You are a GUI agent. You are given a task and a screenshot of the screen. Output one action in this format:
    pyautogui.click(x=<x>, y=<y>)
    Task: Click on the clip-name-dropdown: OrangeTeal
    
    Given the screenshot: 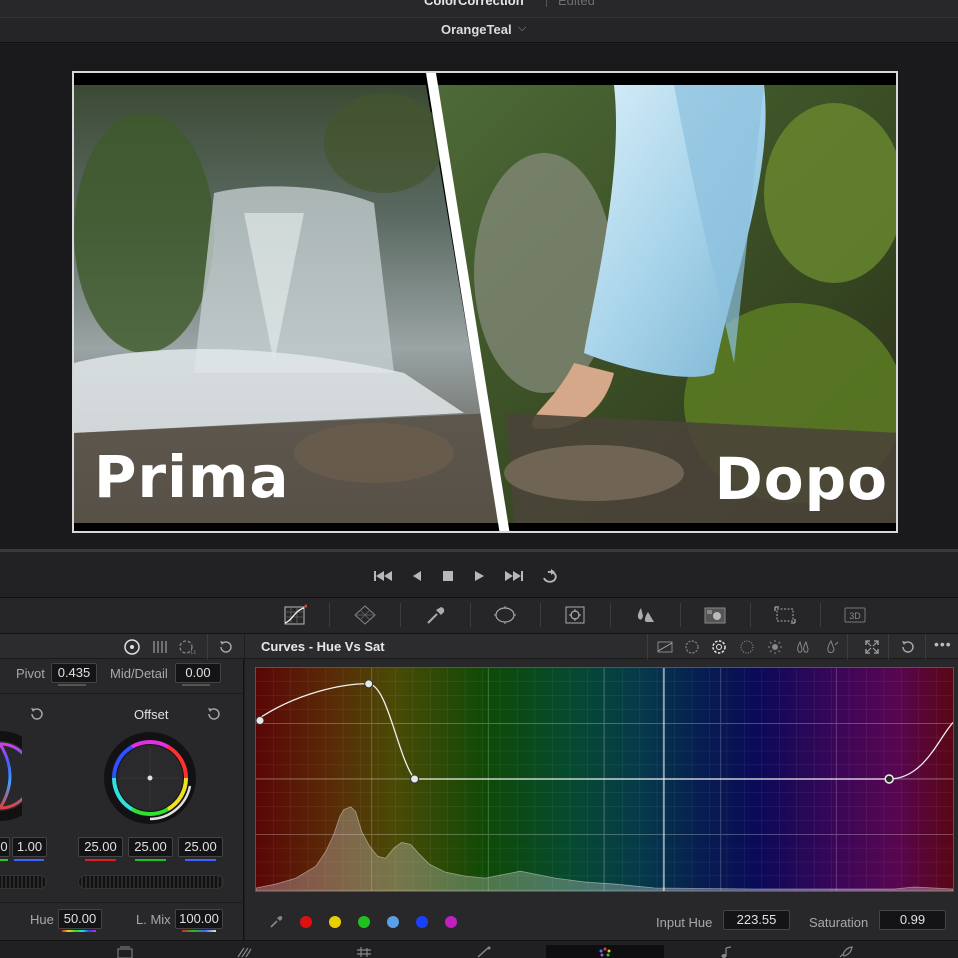 What is the action you would take?
    pyautogui.click(x=476, y=29)
    